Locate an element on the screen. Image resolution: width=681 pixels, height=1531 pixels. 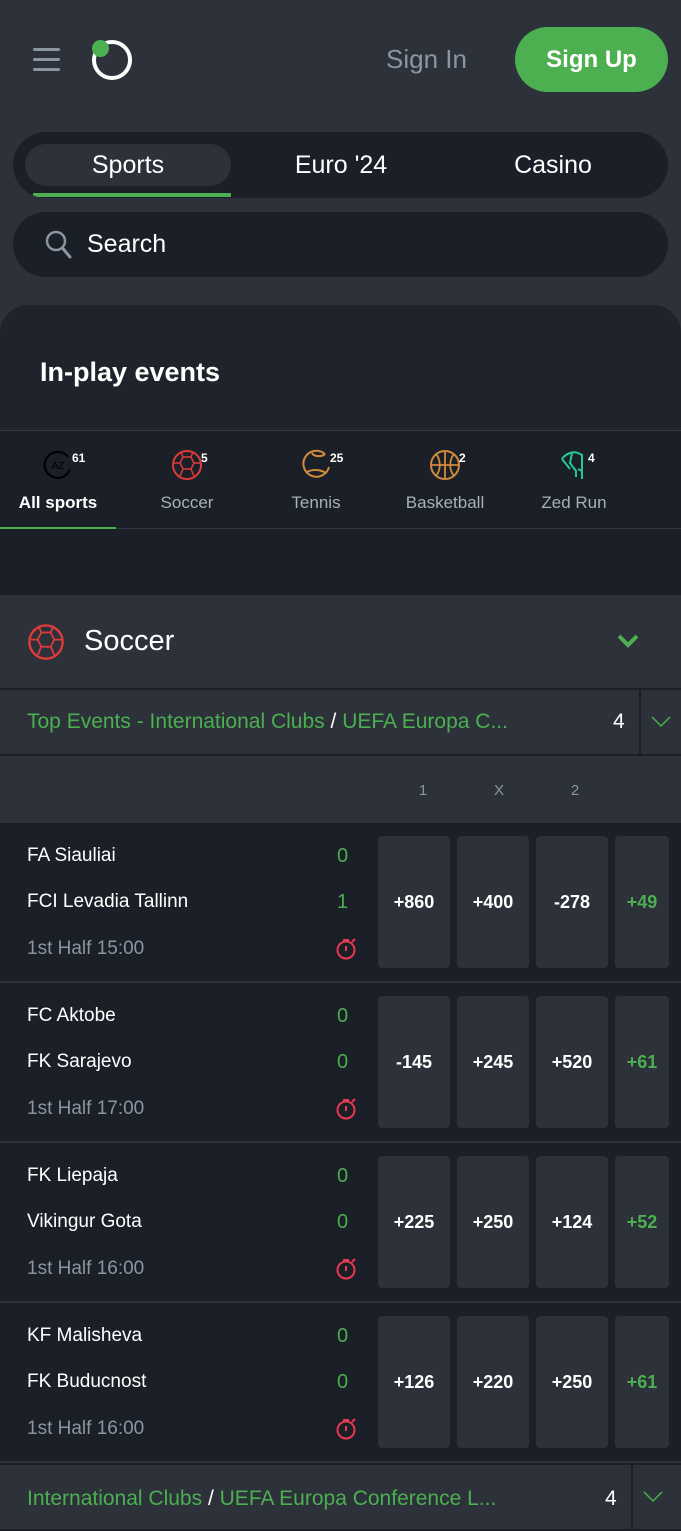
away-team: FK Buducnost is located at coordinates (87, 1381).